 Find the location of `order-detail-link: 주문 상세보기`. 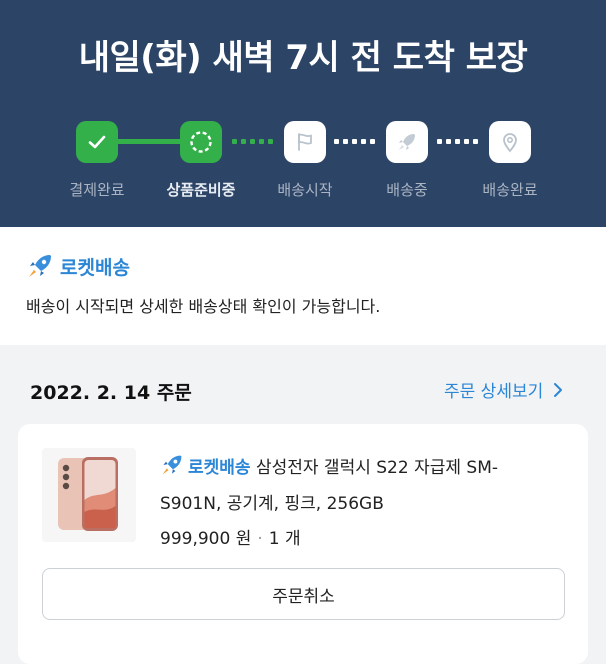

order-detail-link: 주문 상세보기 is located at coordinates (503, 389).